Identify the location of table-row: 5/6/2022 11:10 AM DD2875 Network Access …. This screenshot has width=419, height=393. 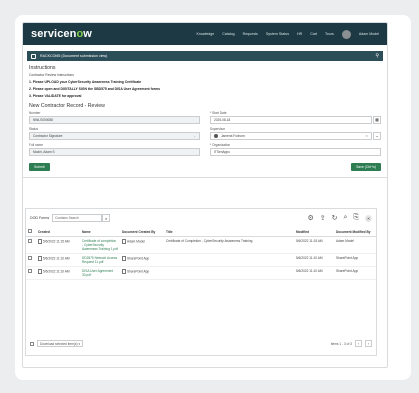
(201, 260).